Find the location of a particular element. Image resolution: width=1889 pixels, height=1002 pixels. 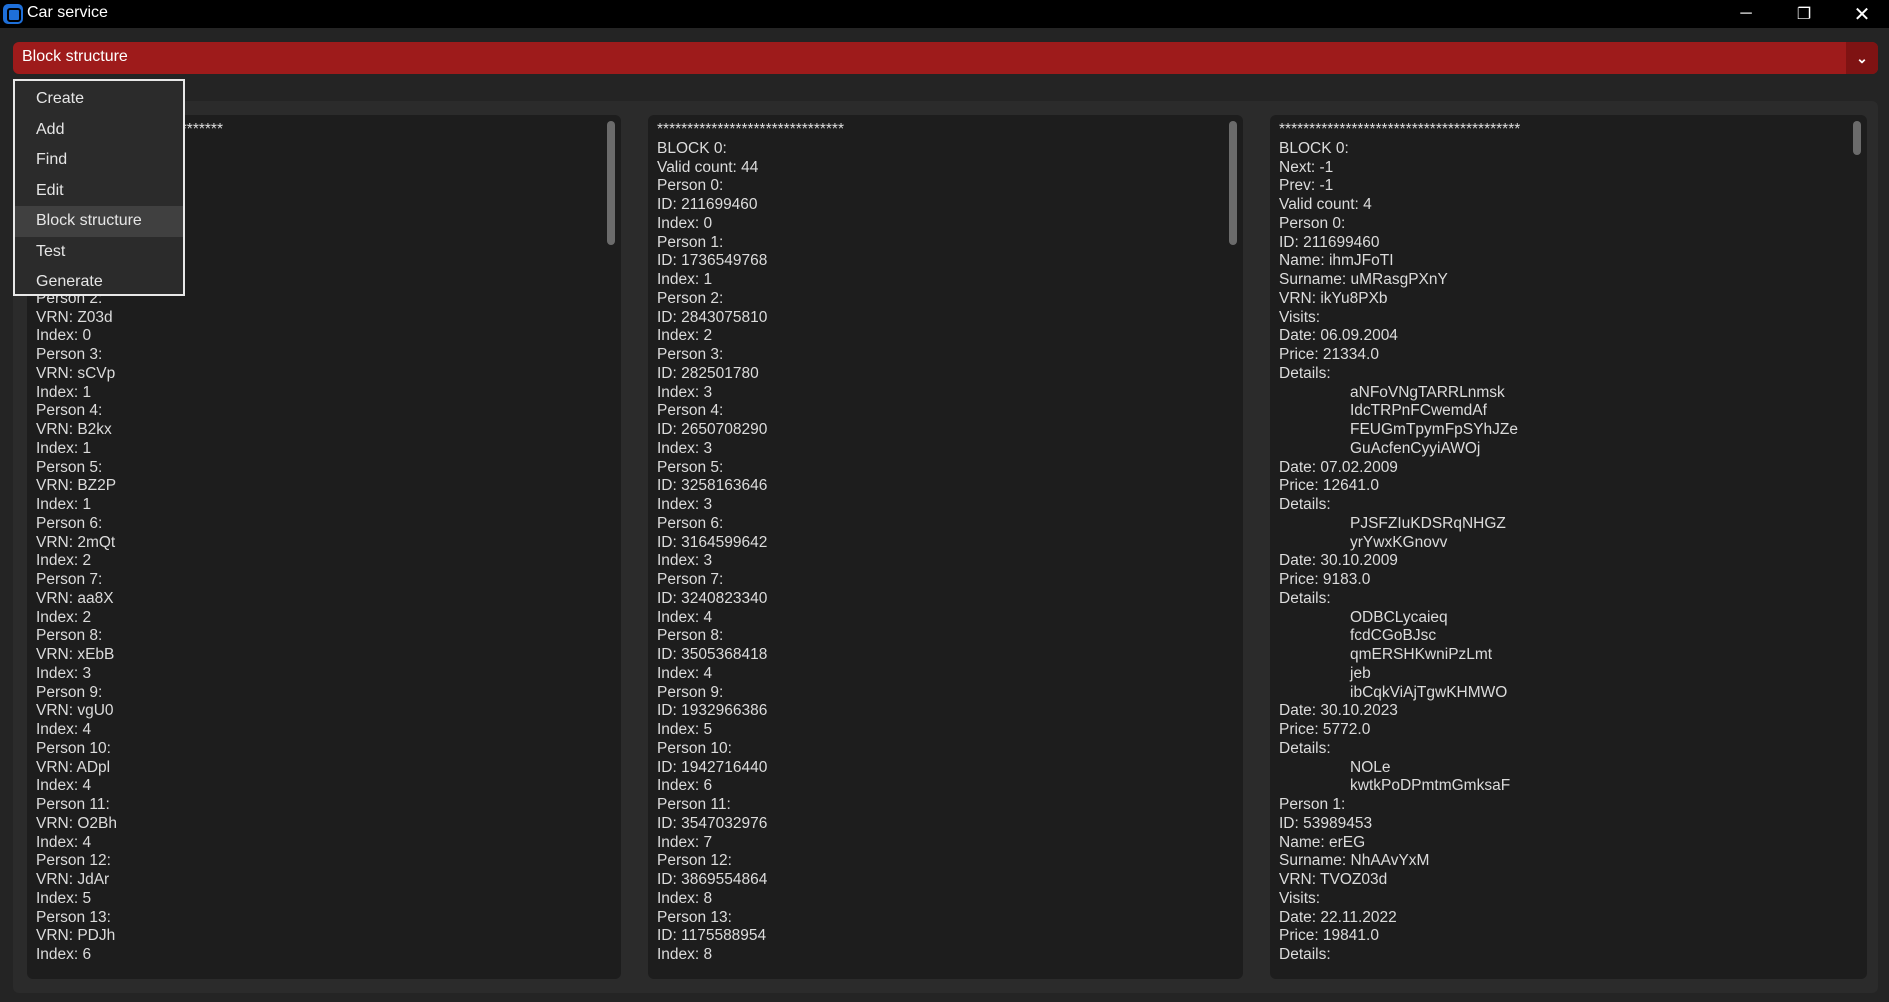

text-line: ID: 1942716440 is located at coordinates (712, 767).